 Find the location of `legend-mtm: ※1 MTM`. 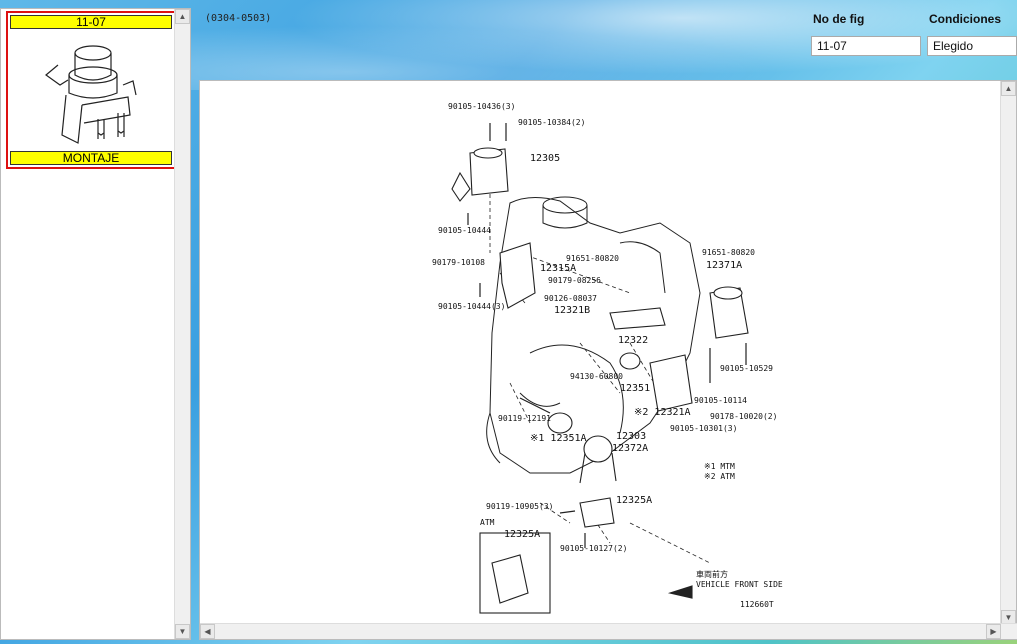

legend-mtm: ※1 MTM is located at coordinates (719, 466).